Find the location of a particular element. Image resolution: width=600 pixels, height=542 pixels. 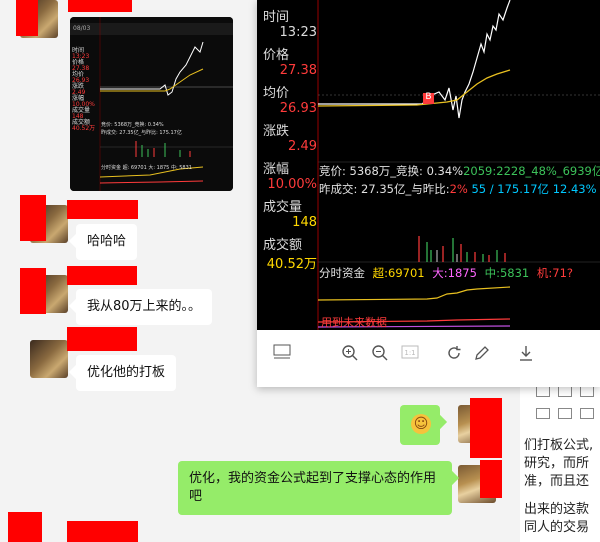

fund-mid-value: 5831 is located at coordinates (514, 273).